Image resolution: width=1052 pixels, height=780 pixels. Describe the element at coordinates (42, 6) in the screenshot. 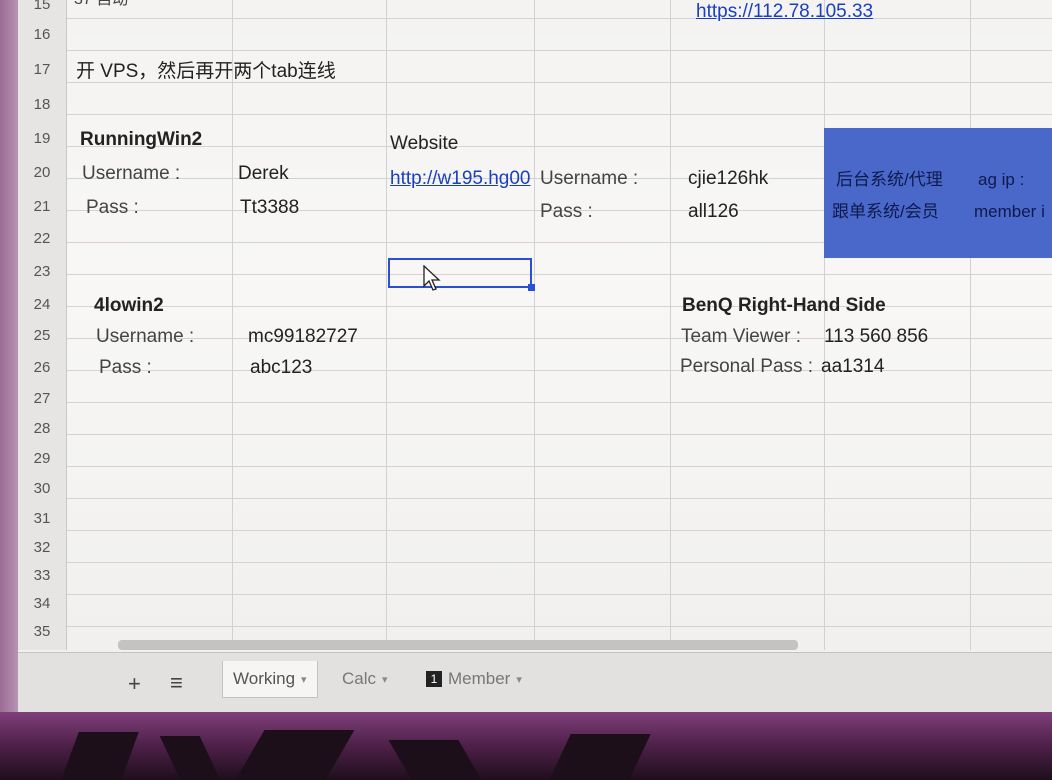

I see `row-number: 15` at that location.